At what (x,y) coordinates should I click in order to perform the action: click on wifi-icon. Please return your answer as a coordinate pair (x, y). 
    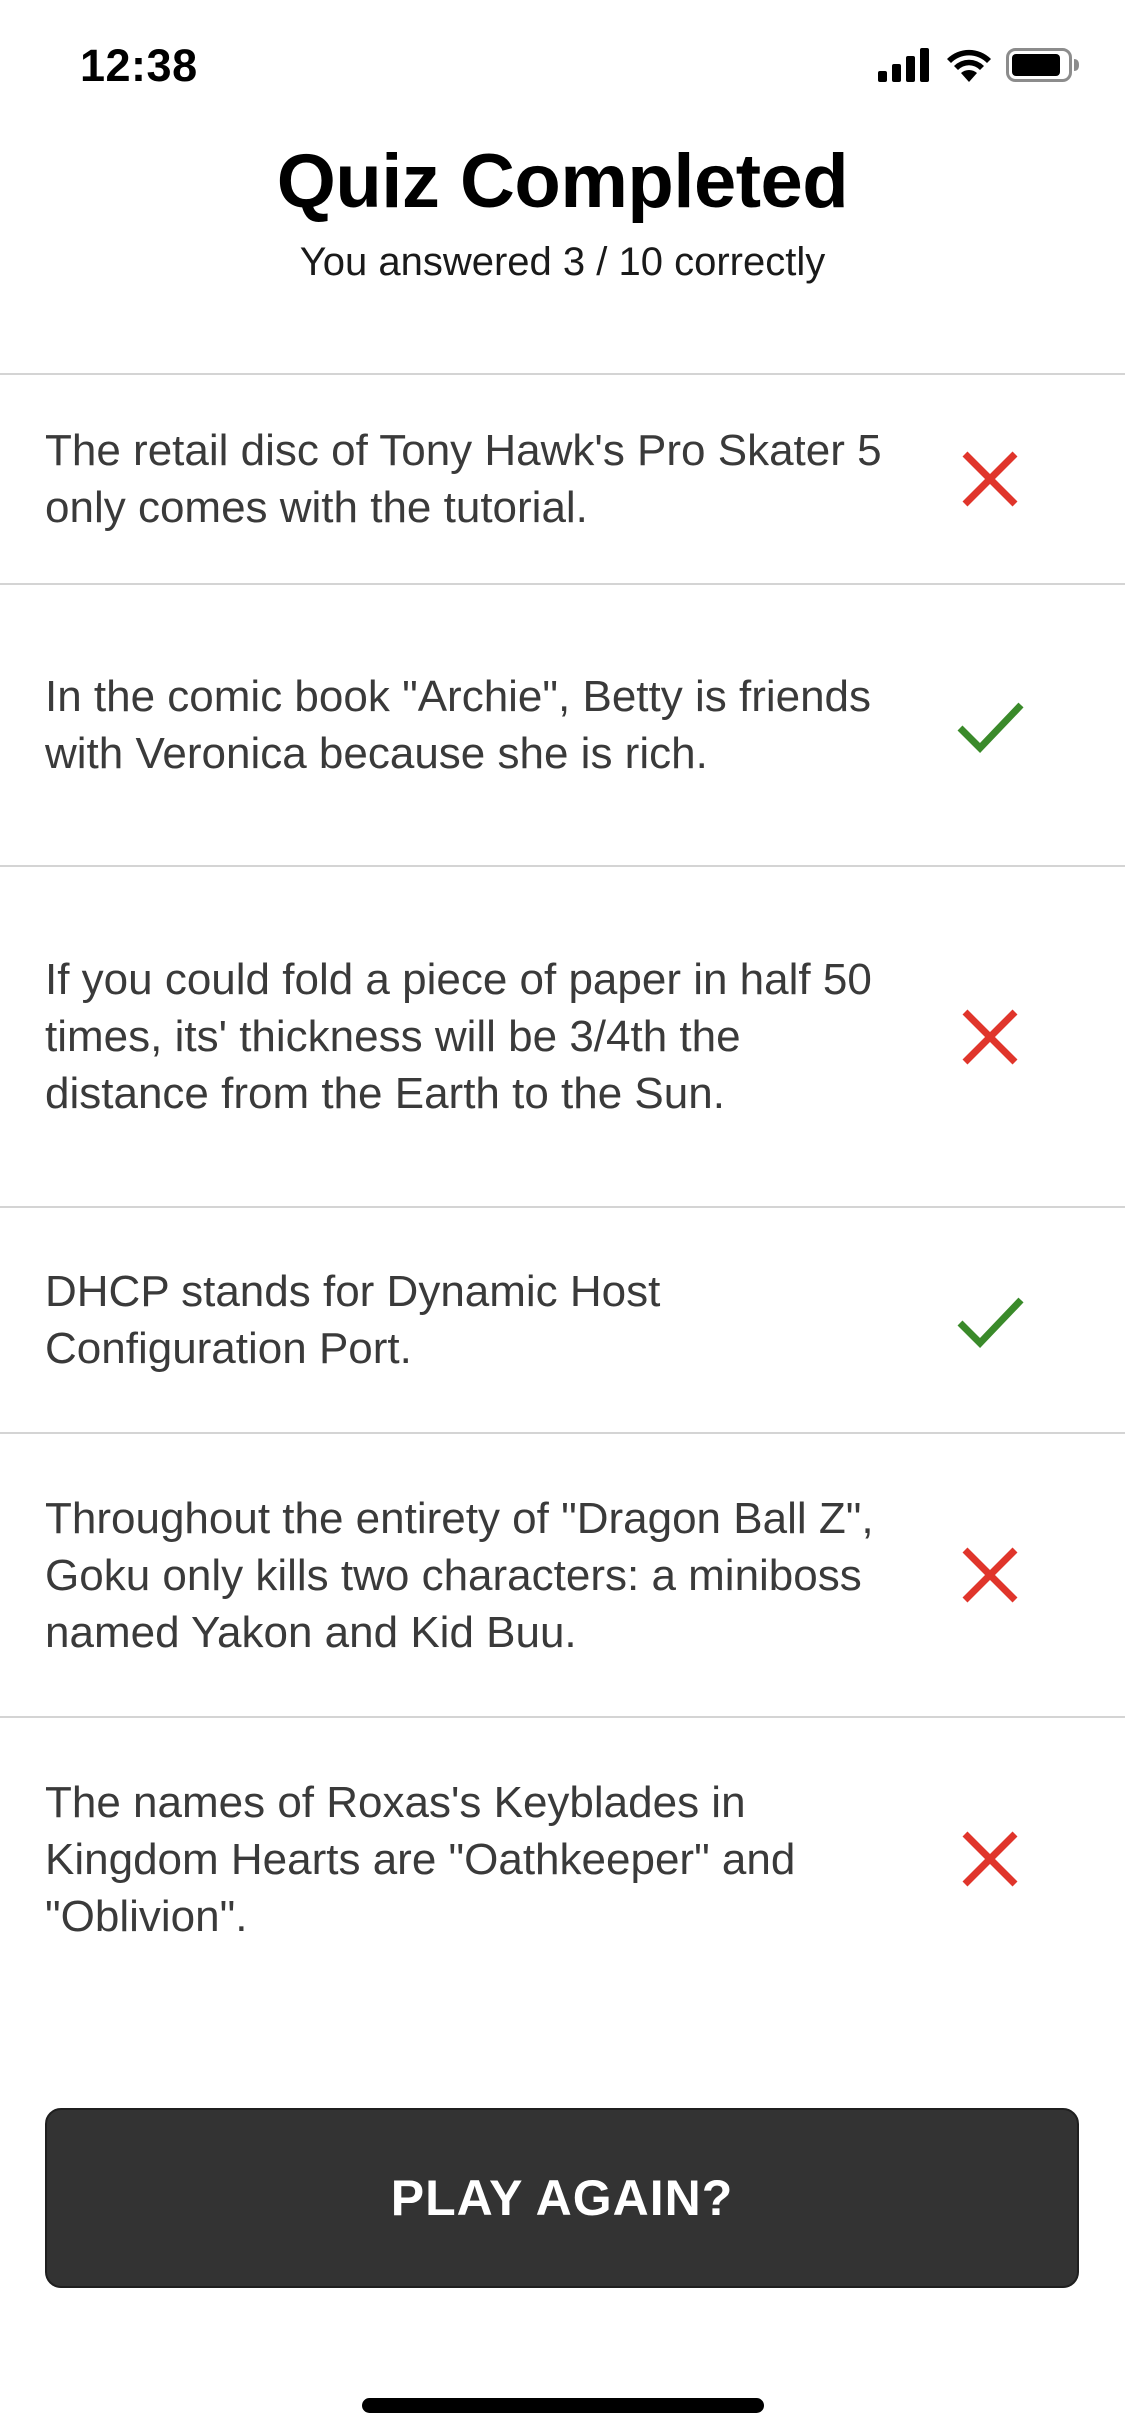
    Looking at the image, I should click on (969, 67).